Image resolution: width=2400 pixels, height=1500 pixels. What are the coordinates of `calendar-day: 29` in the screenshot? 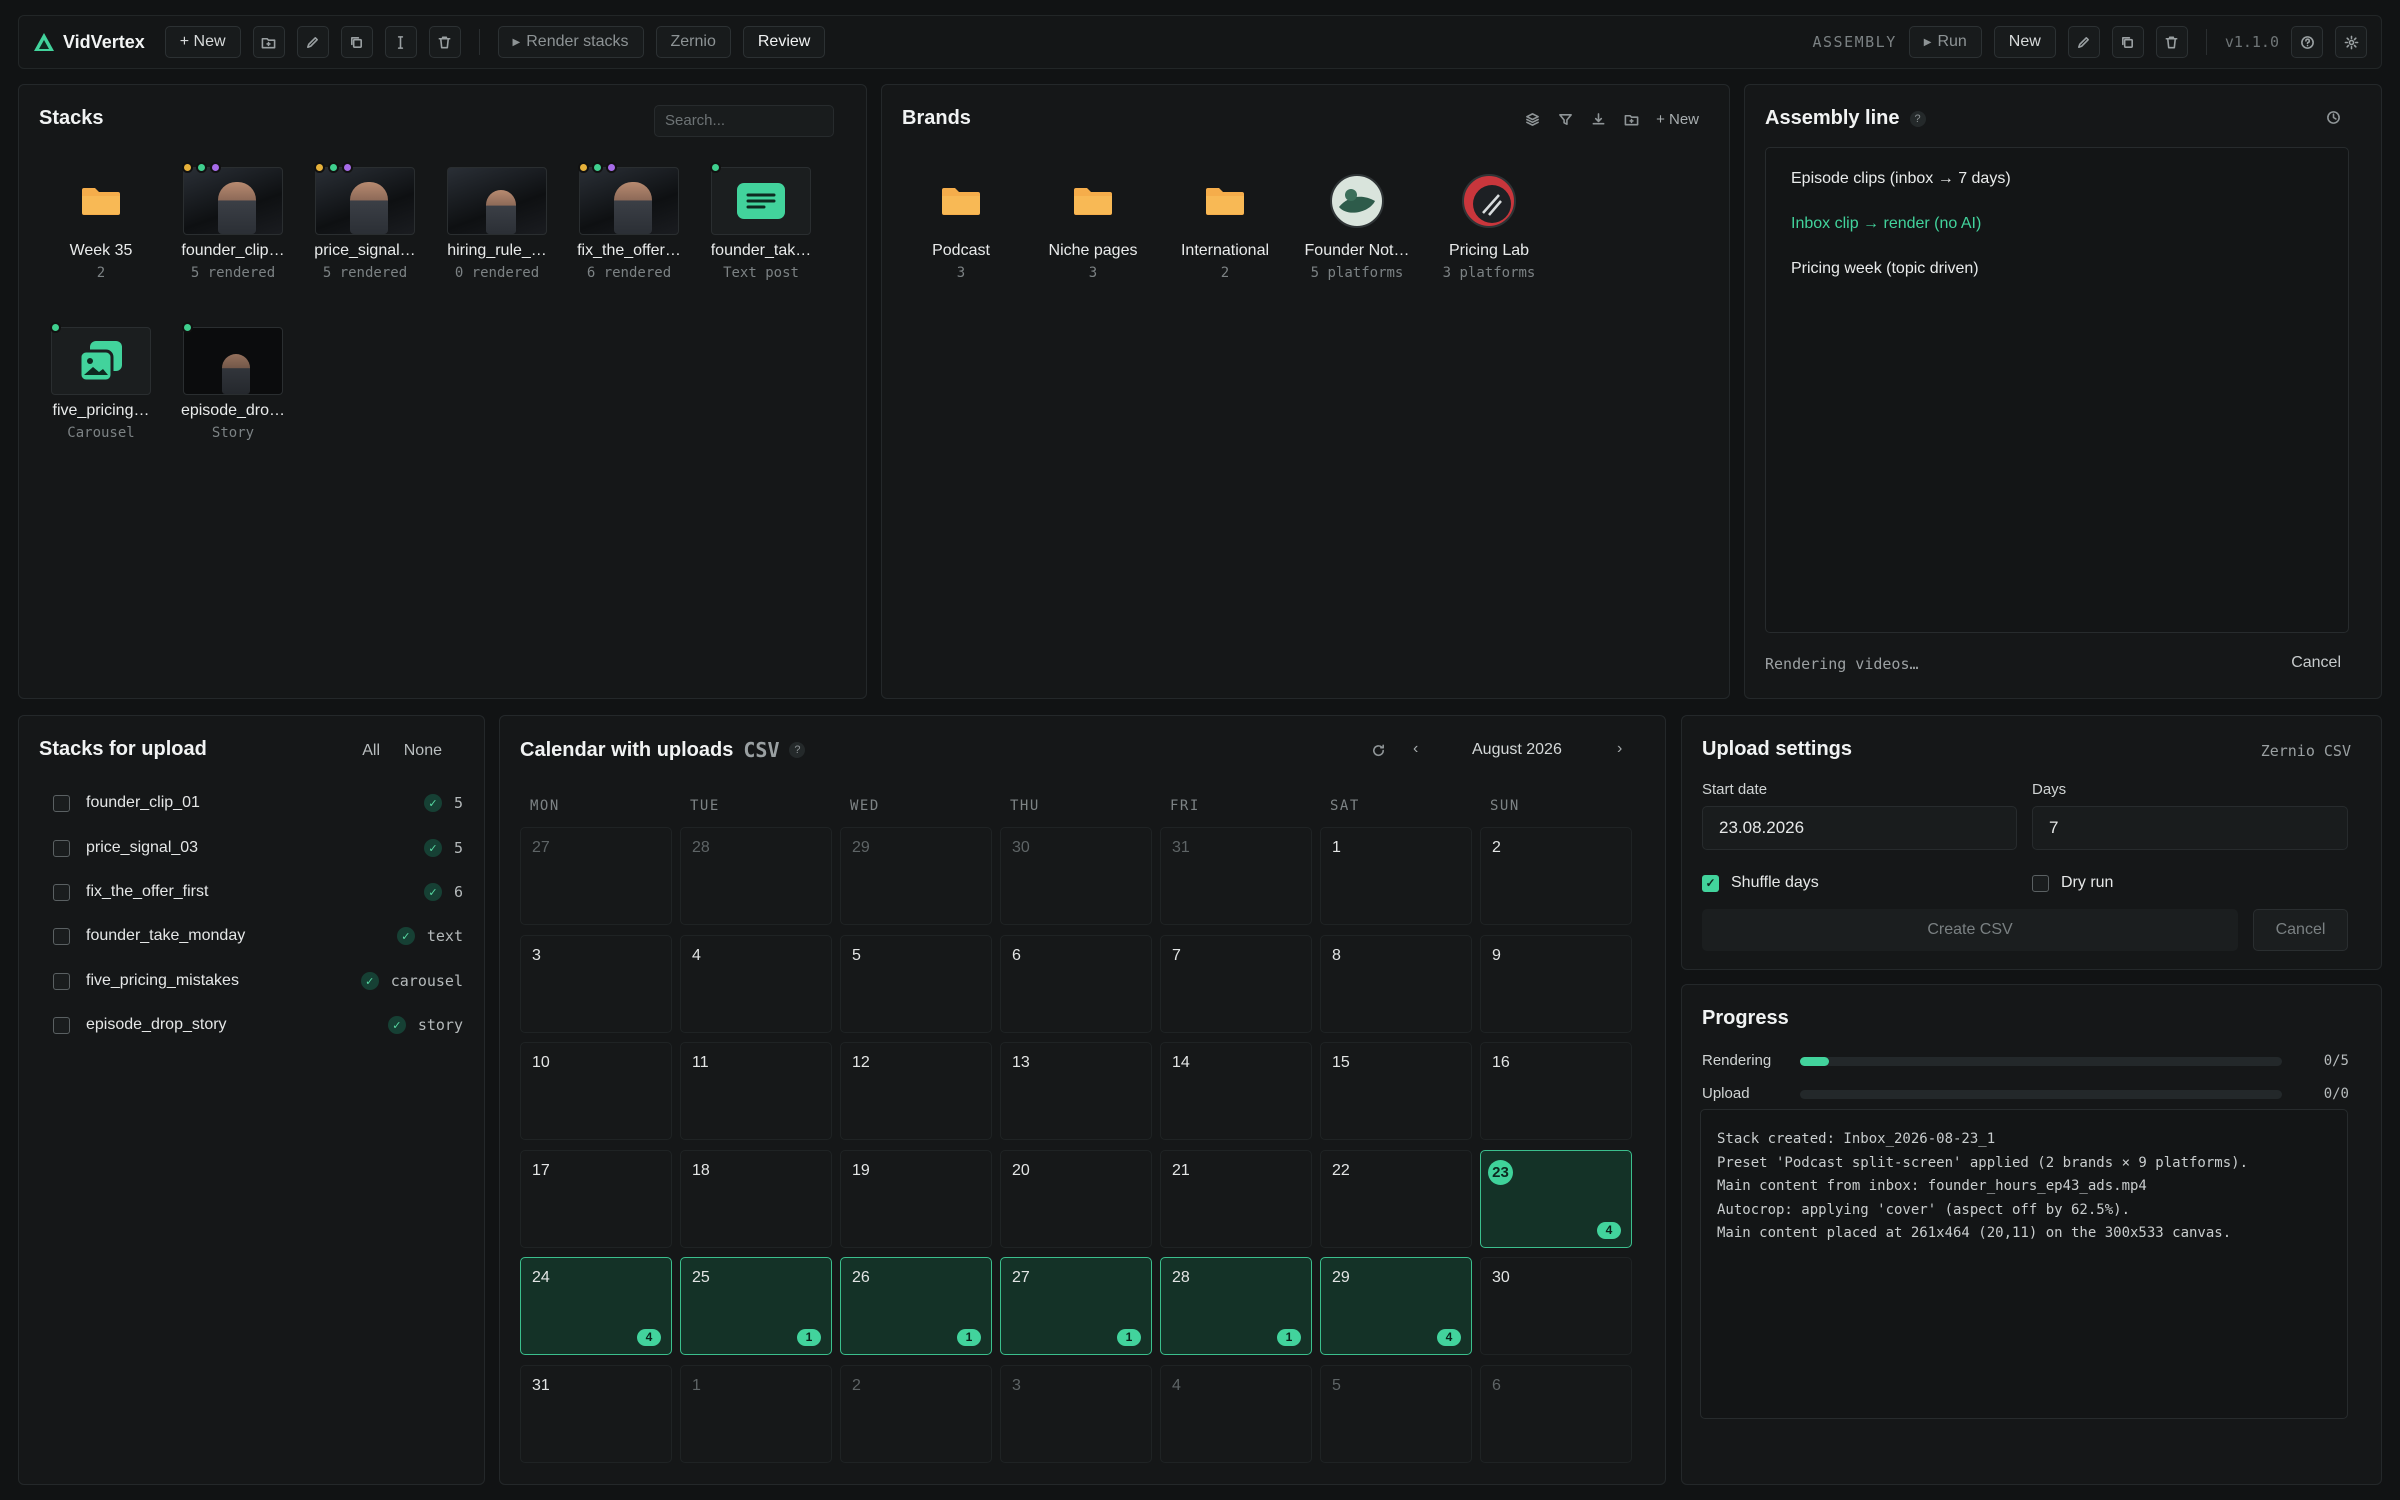 It's located at (916, 876).